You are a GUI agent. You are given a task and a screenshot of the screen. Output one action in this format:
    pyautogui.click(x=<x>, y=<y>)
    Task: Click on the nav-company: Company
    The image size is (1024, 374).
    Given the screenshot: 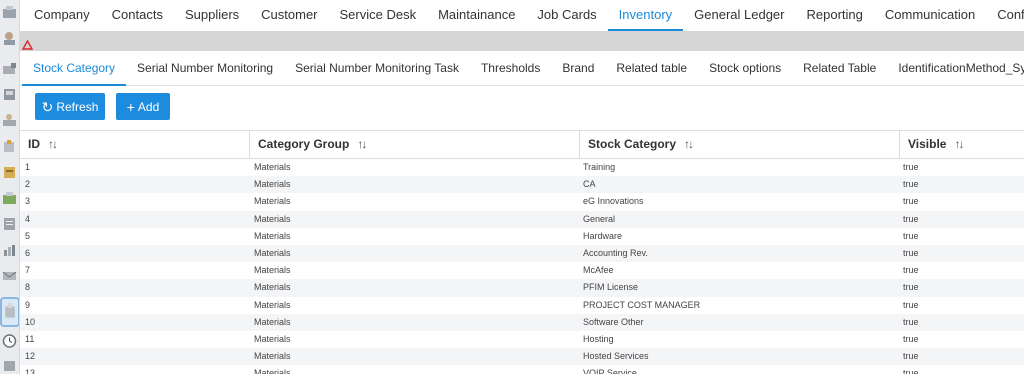 What is the action you would take?
    pyautogui.click(x=62, y=15)
    